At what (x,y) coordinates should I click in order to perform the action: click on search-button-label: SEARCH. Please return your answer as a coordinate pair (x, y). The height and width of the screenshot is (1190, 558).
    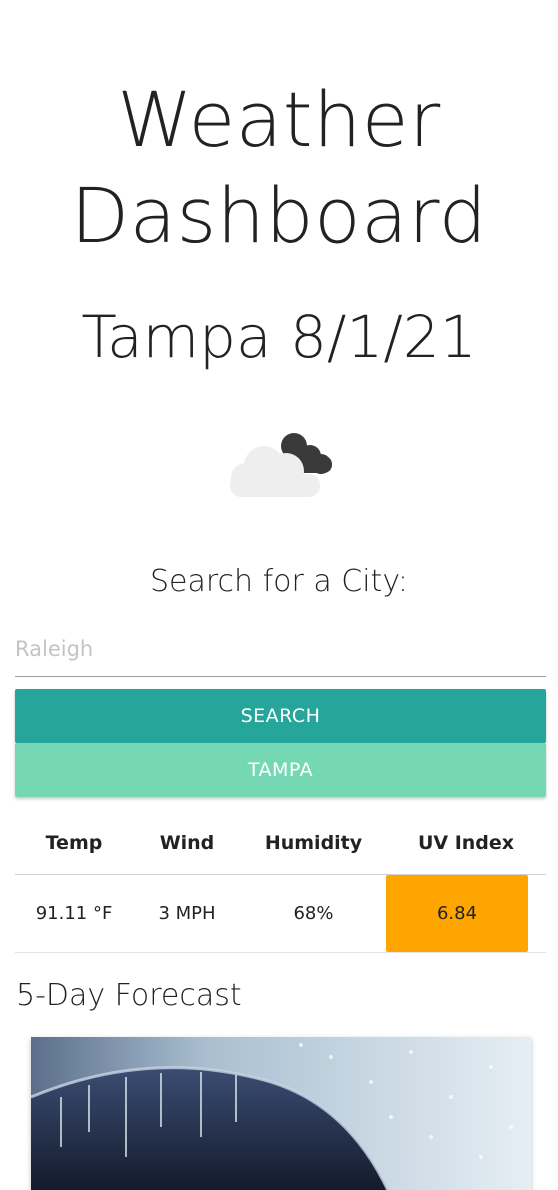
    Looking at the image, I should click on (280, 716).